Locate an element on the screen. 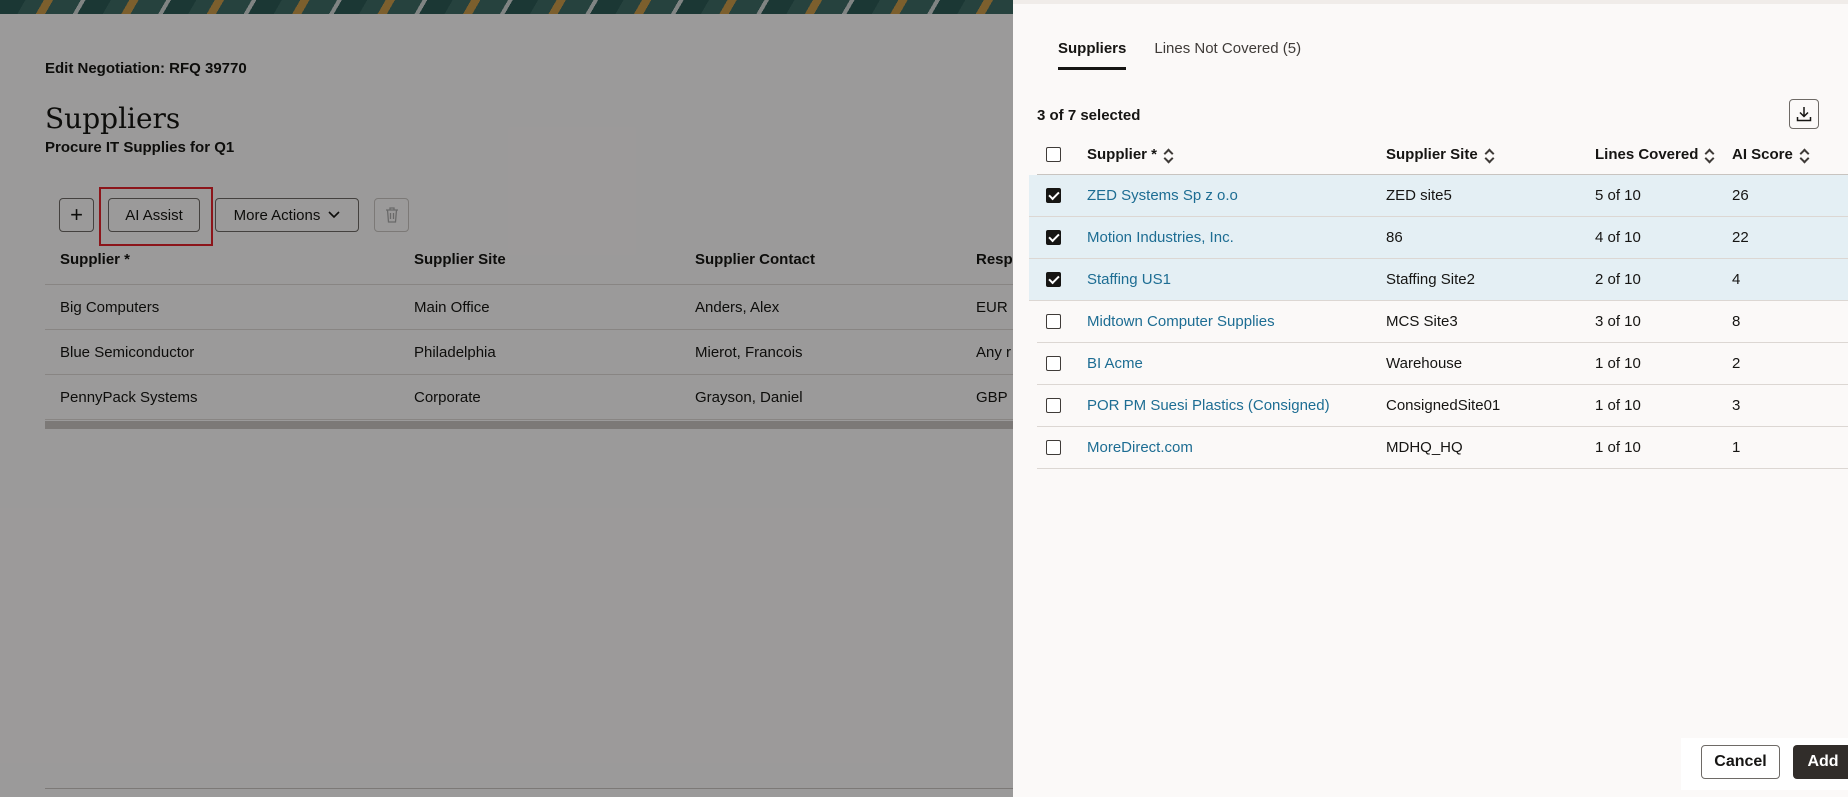  column-header-label: Supplier * is located at coordinates (1122, 154).